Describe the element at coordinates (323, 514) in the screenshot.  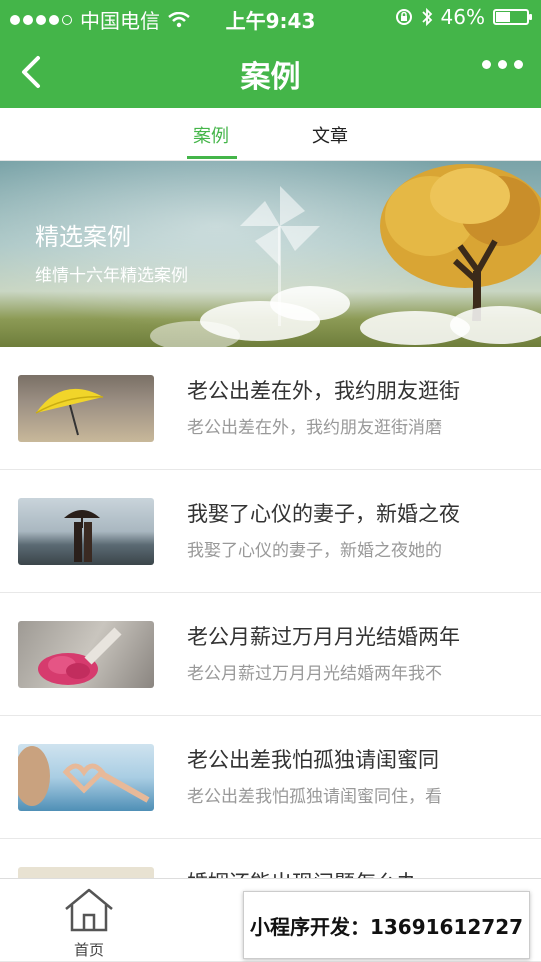
I see `item-title: 我娶了心仪的妻子，新婚之夜` at that location.